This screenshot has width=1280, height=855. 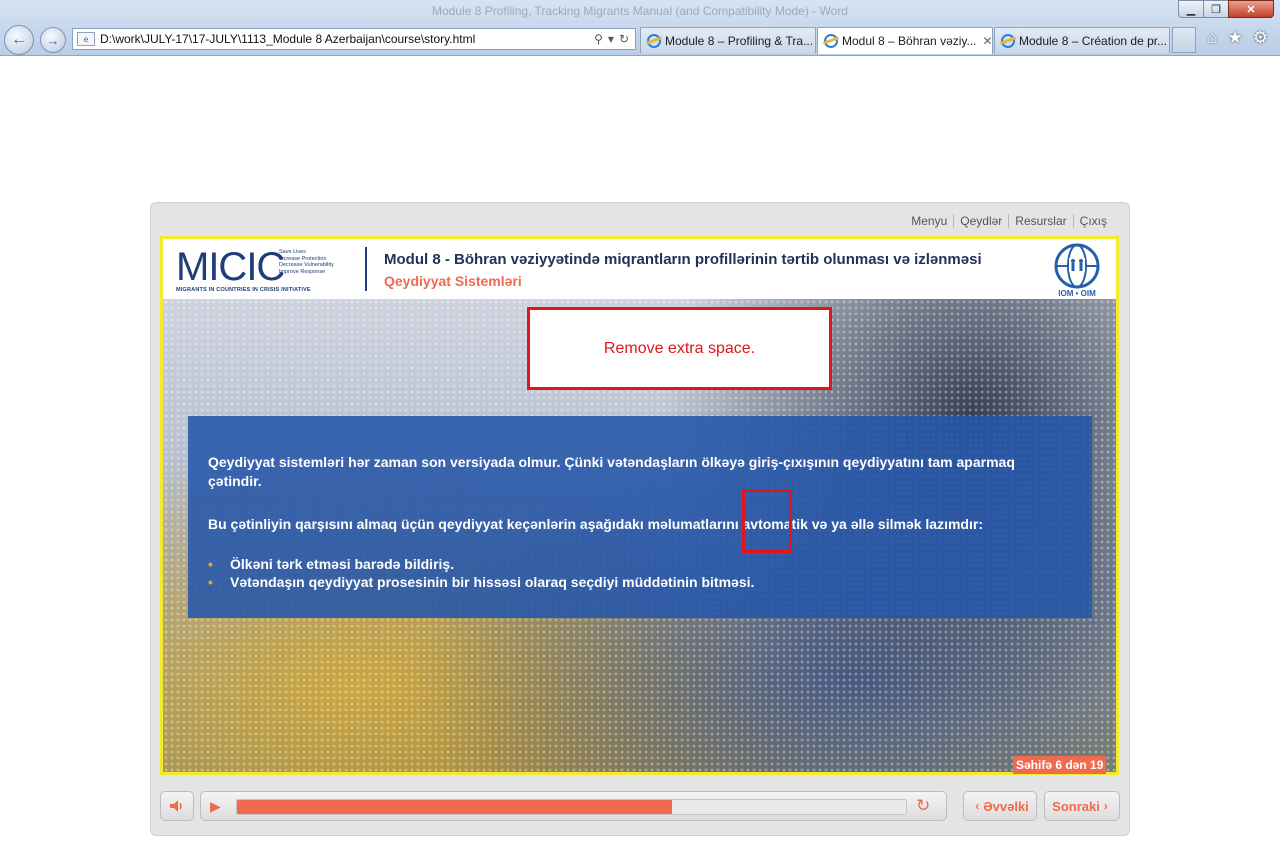 I want to click on bullet-text: Ölkəni tərk etməsi barədə bildiriş., so click(x=342, y=564).